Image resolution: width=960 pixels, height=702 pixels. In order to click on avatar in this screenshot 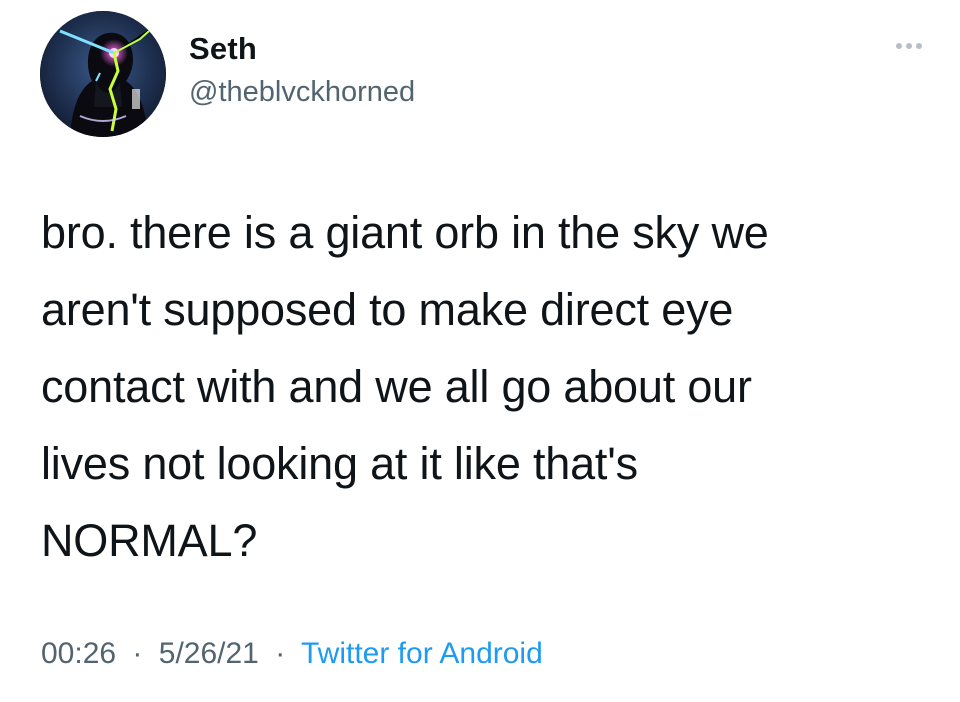, I will do `click(103, 74)`.